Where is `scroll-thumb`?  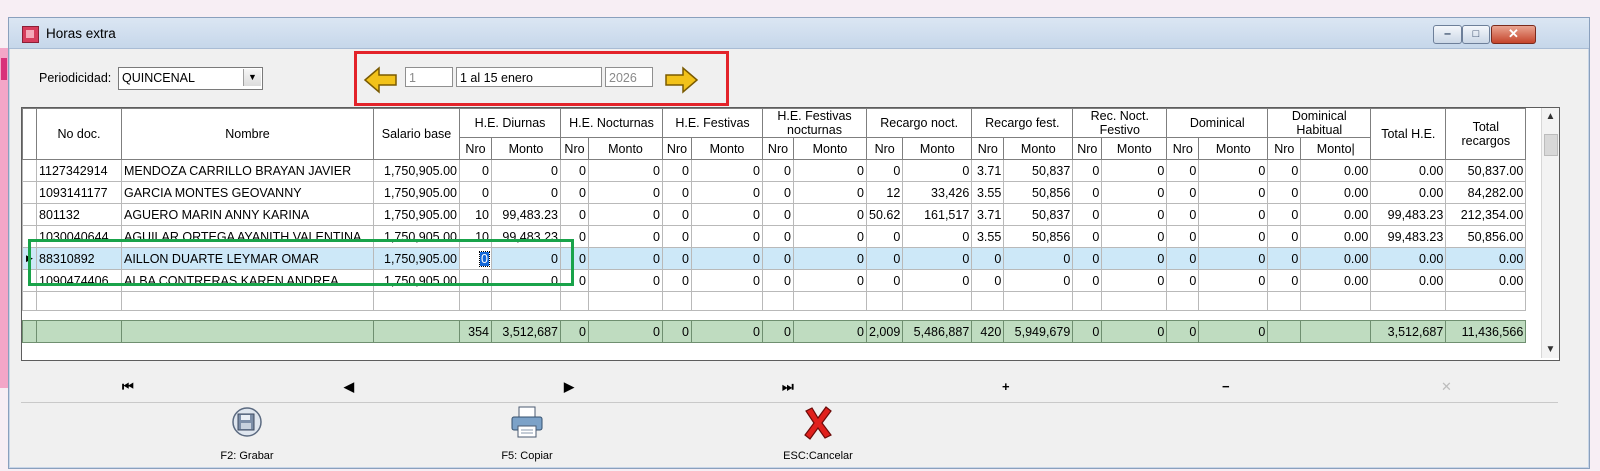 scroll-thumb is located at coordinates (1551, 145).